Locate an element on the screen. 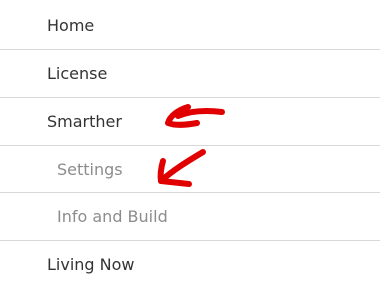 This screenshot has height=283, width=380. menu-item-label: Living Now is located at coordinates (91, 264).